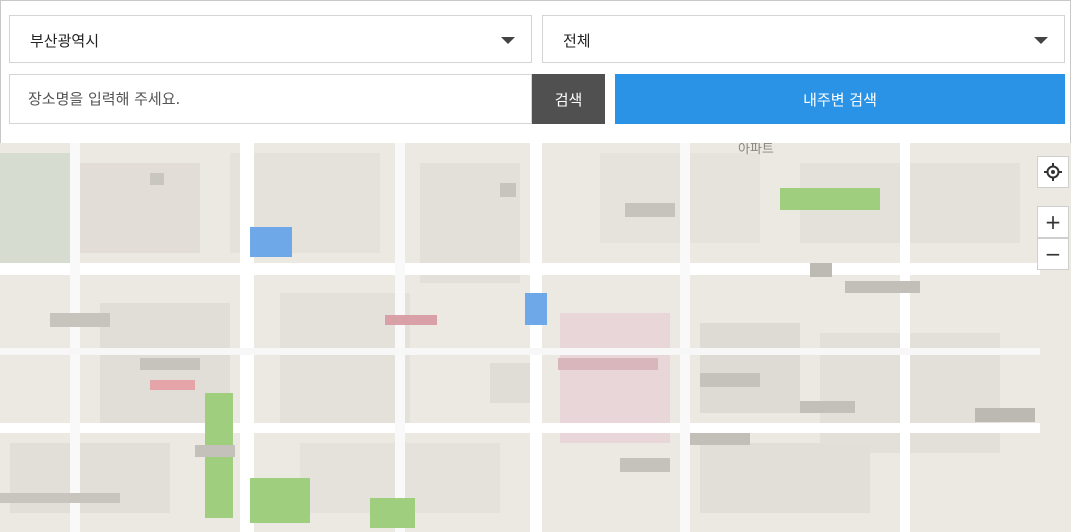 The height and width of the screenshot is (532, 1071). I want to click on place-search-input, so click(270, 99).